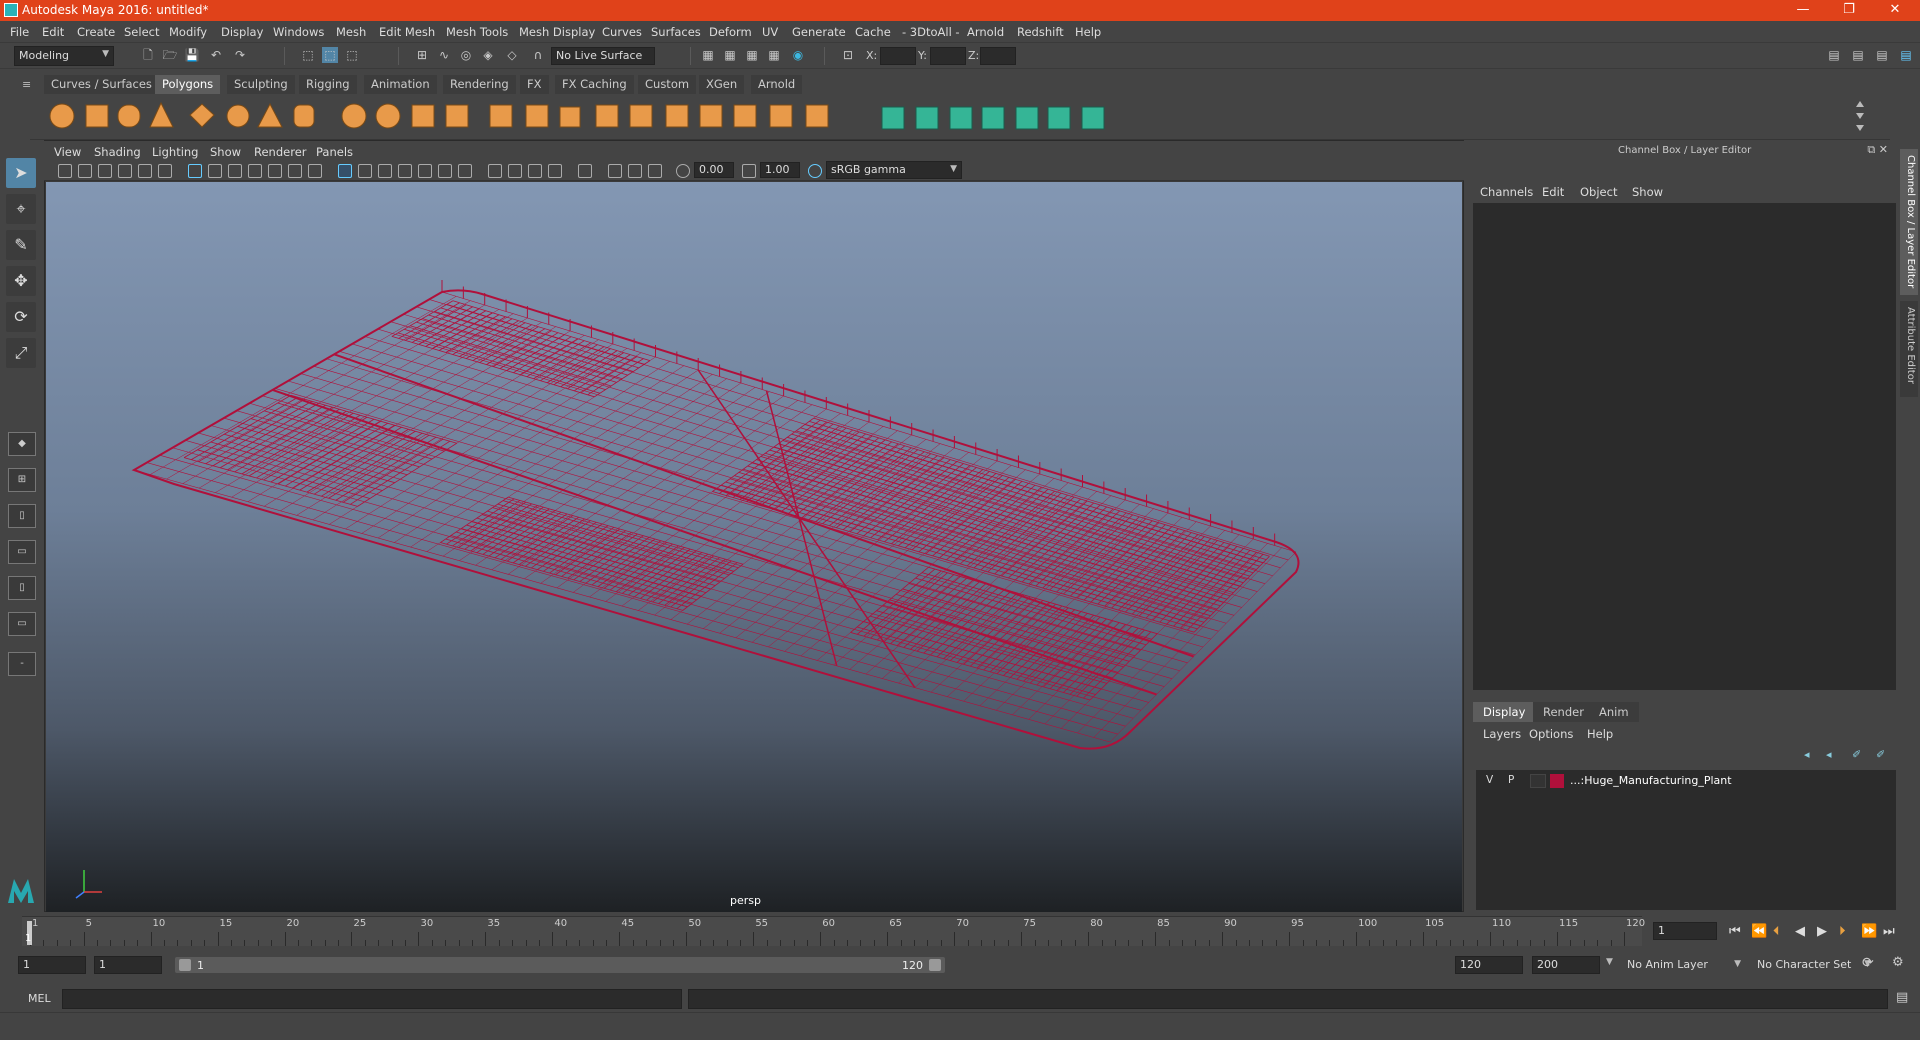 This screenshot has height=1040, width=1920. I want to click on tab-animation: Animation, so click(400, 84).